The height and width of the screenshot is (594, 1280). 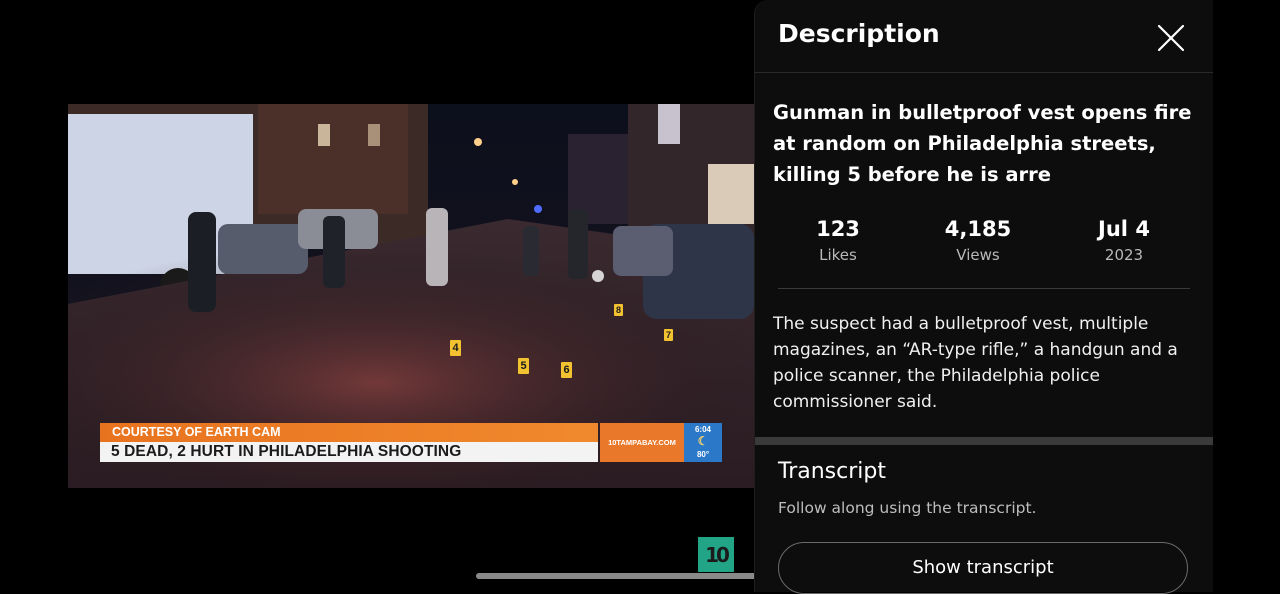 I want to click on evidence-marker: 6, so click(x=566, y=370).